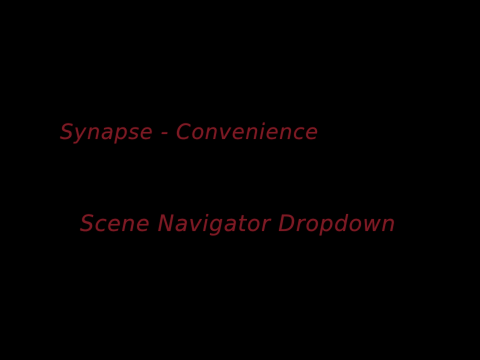  I want to click on subtitle-text: Scene Navigator Dropdown, so click(238, 224).